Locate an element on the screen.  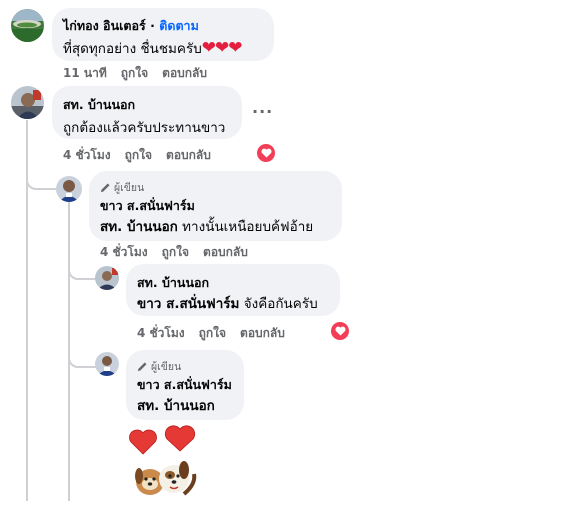
dogs-with-hearts-sticker is located at coordinates (166, 462).